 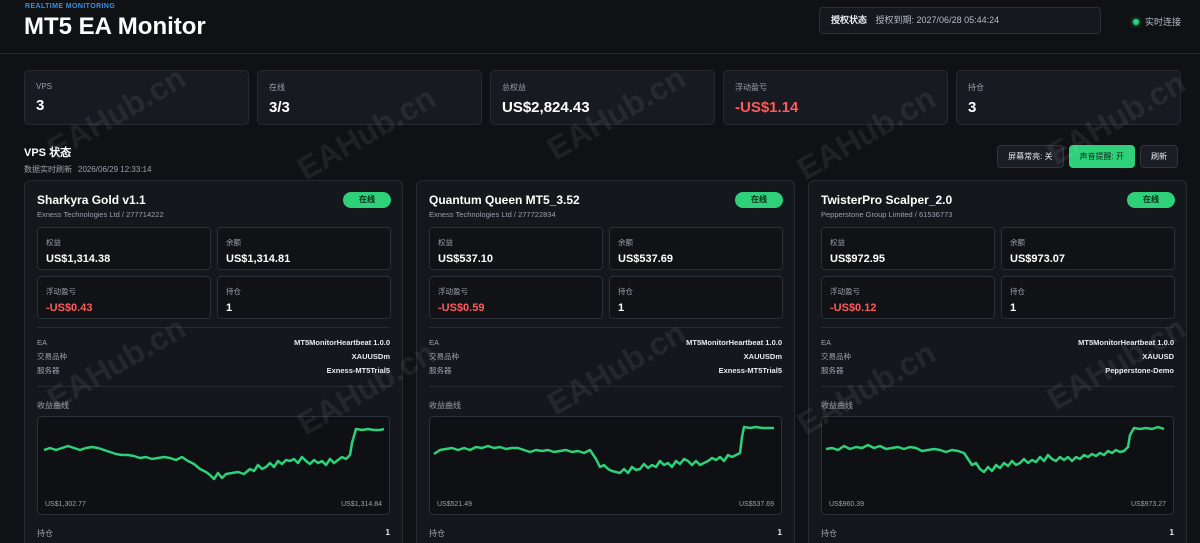 What do you see at coordinates (369, 97) in the screenshot?
I see `stat-online: 在线 3/3` at bounding box center [369, 97].